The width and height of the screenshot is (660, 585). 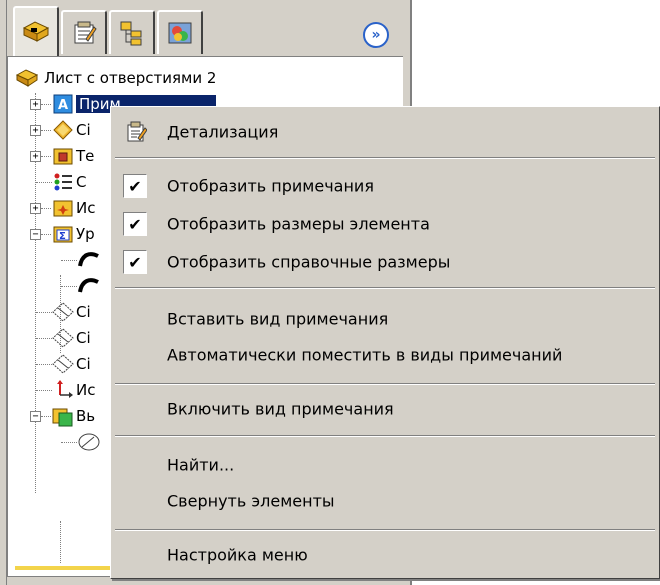 I want to click on tree-item-label: Ур, so click(x=85, y=234).